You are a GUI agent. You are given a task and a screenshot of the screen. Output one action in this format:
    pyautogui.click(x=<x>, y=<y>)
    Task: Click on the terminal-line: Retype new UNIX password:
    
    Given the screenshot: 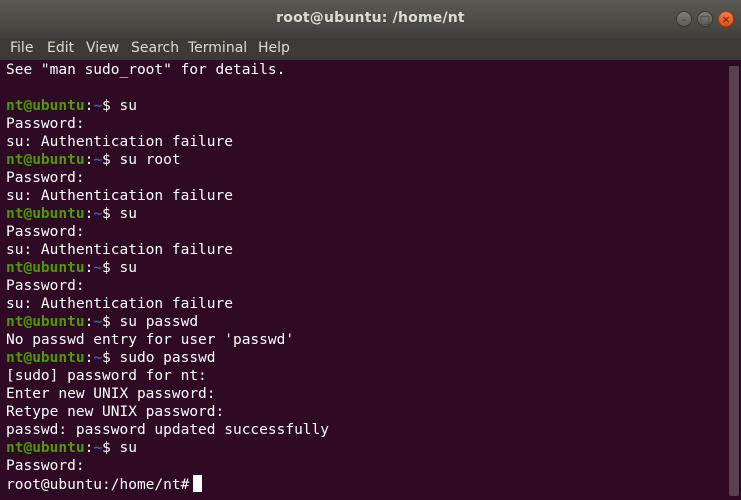 What is the action you would take?
    pyautogui.click(x=363, y=412)
    